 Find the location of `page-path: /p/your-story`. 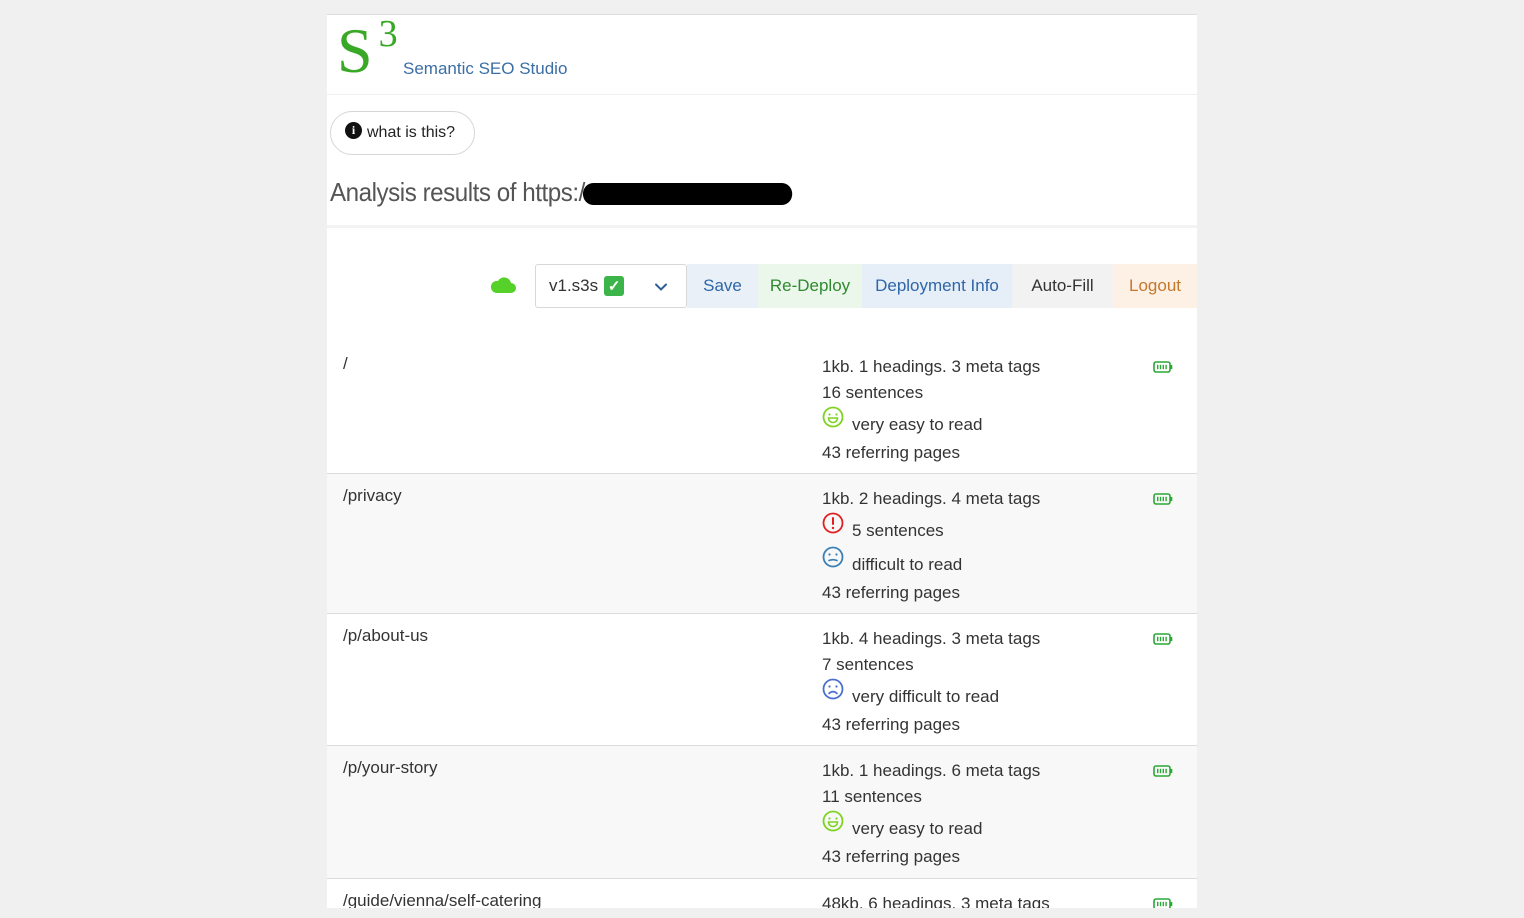

page-path: /p/your-story is located at coordinates (390, 768).